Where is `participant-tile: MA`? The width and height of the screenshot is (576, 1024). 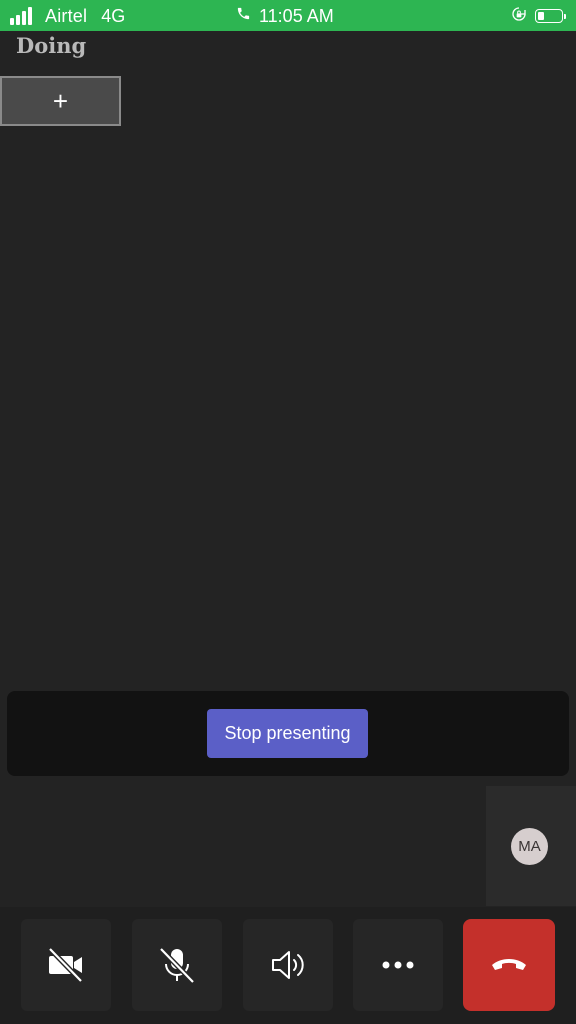 participant-tile: MA is located at coordinates (531, 846).